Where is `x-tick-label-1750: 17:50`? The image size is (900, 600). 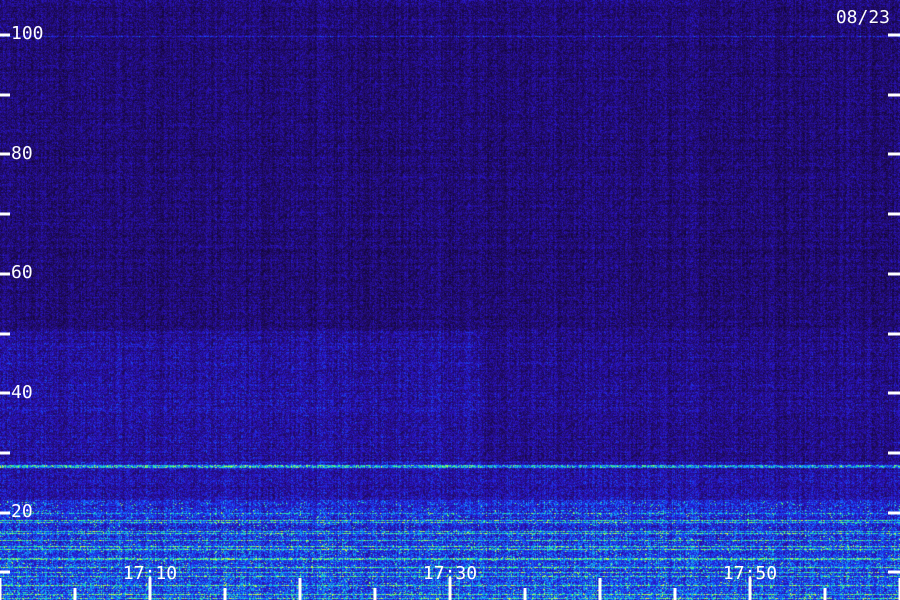 x-tick-label-1750: 17:50 is located at coordinates (750, 573).